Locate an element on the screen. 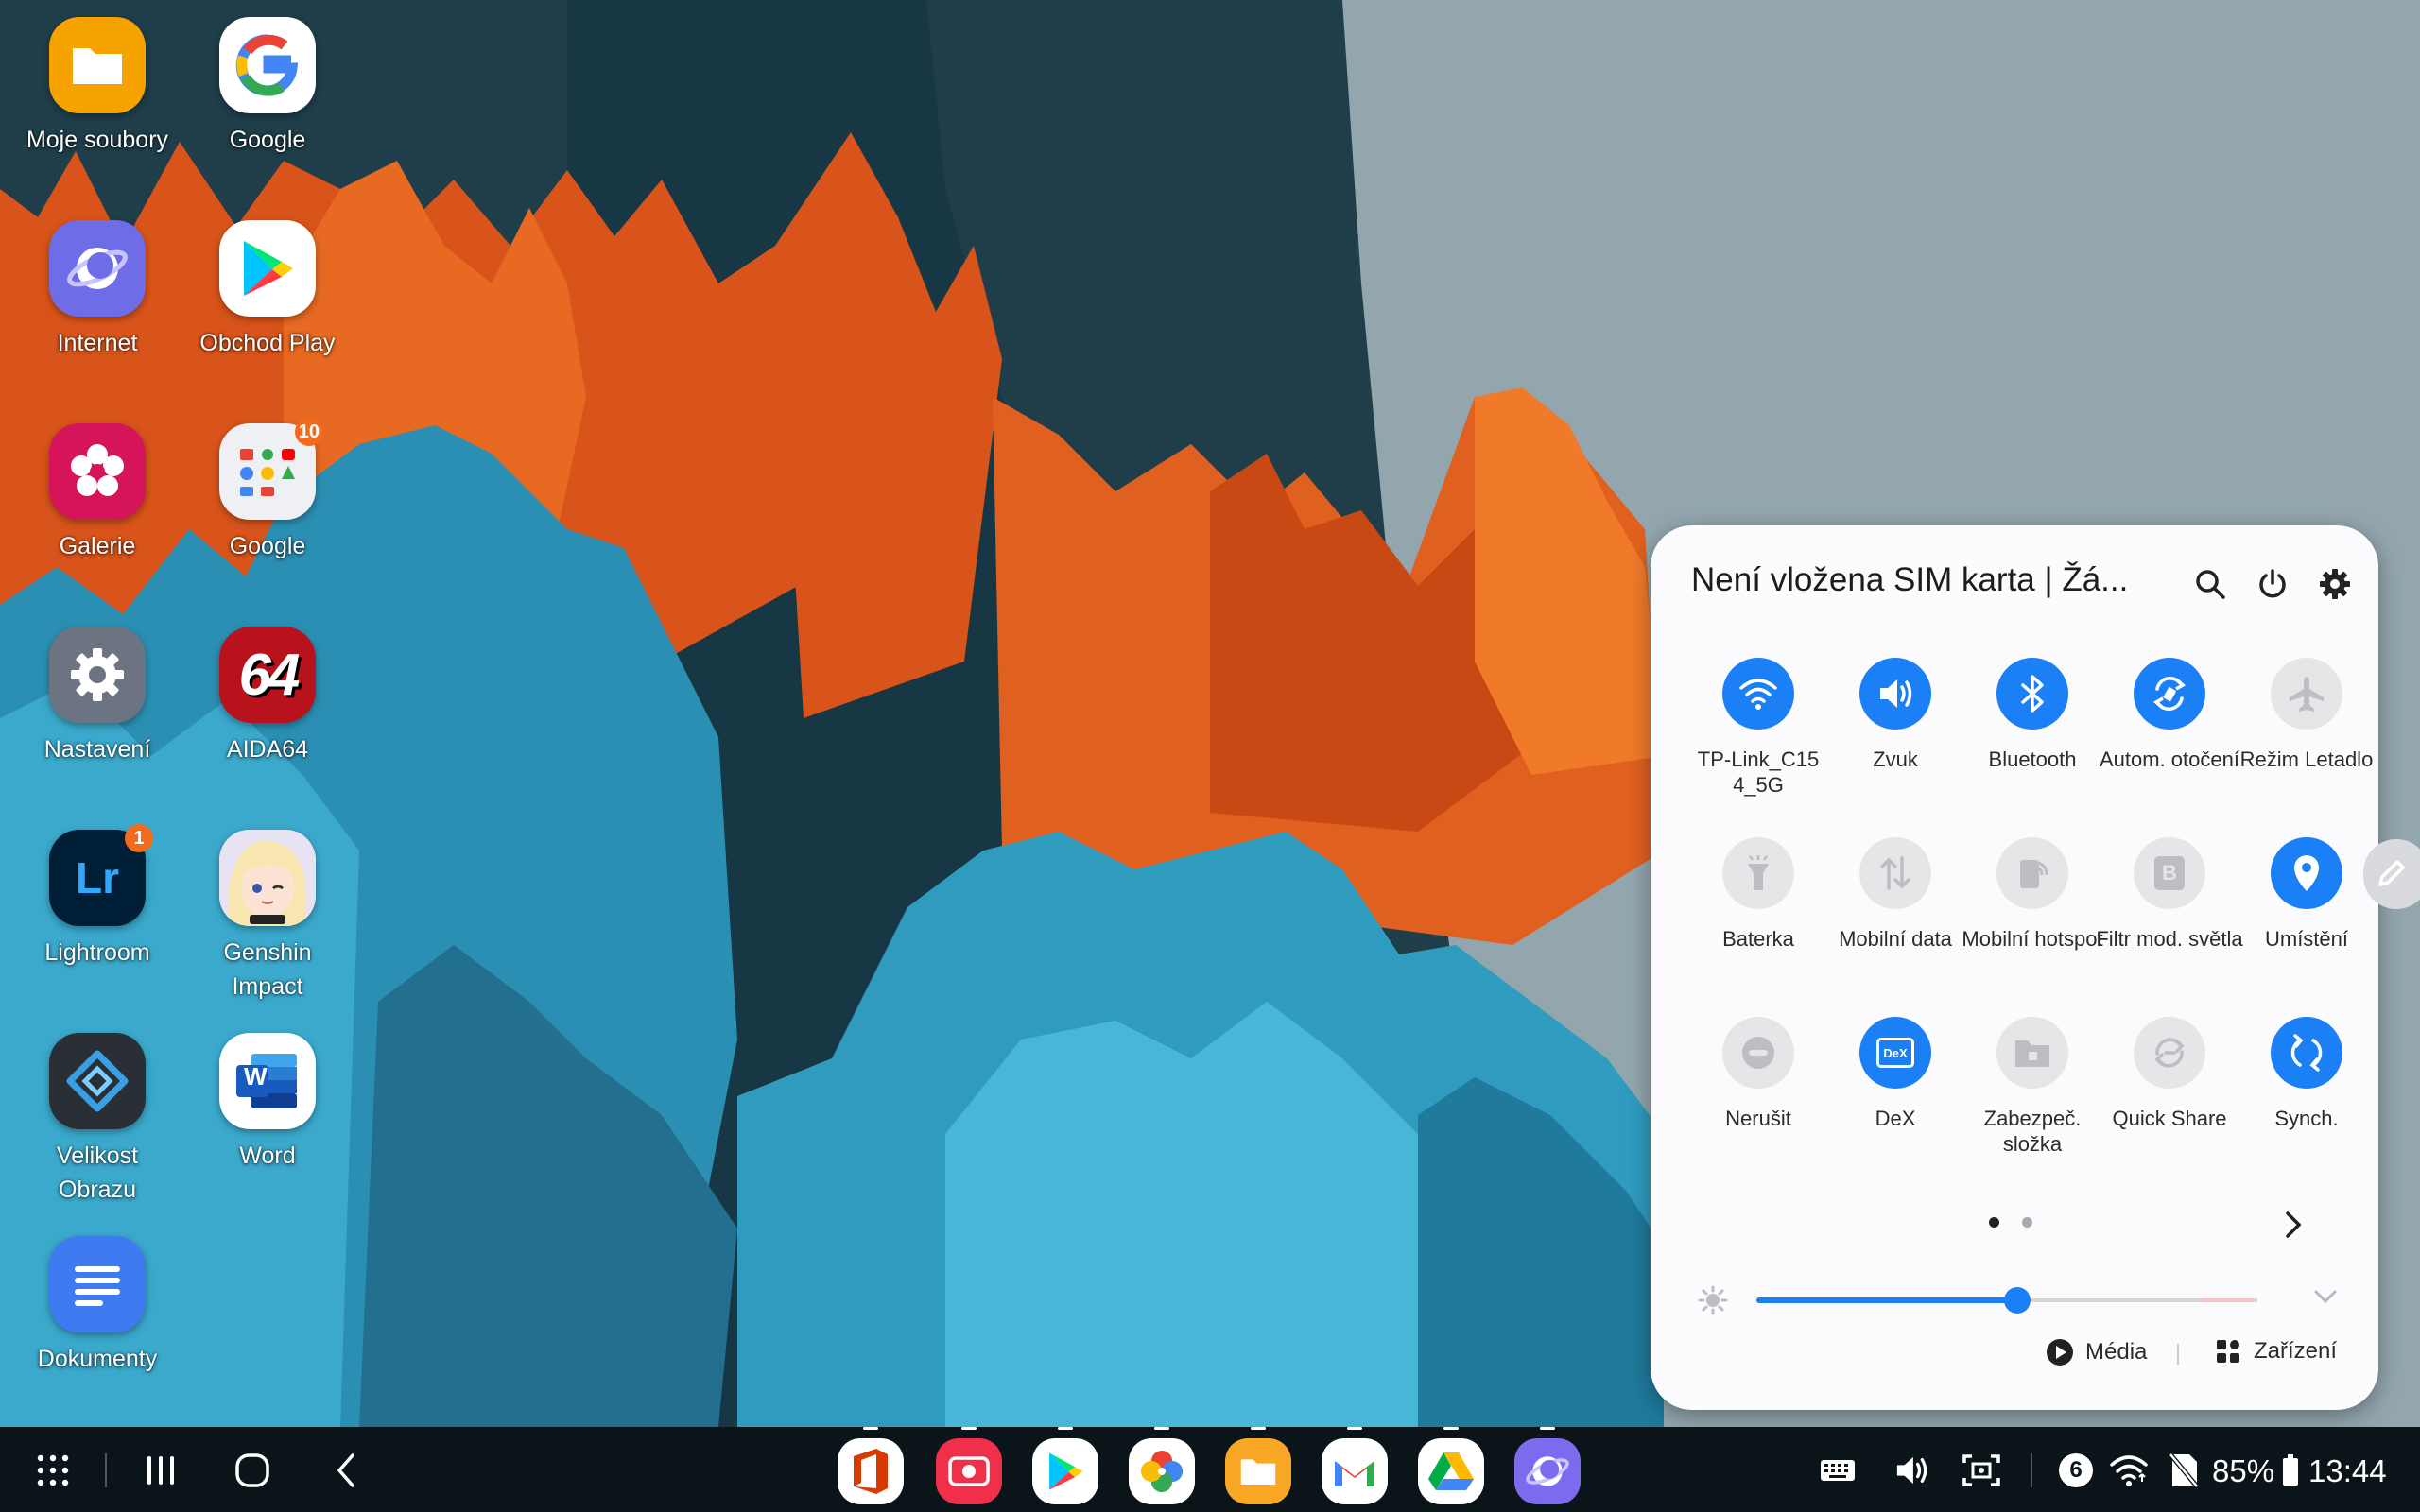 The height and width of the screenshot is (1512, 2420). brightness-slider-thumb is located at coordinates (2017, 1300).